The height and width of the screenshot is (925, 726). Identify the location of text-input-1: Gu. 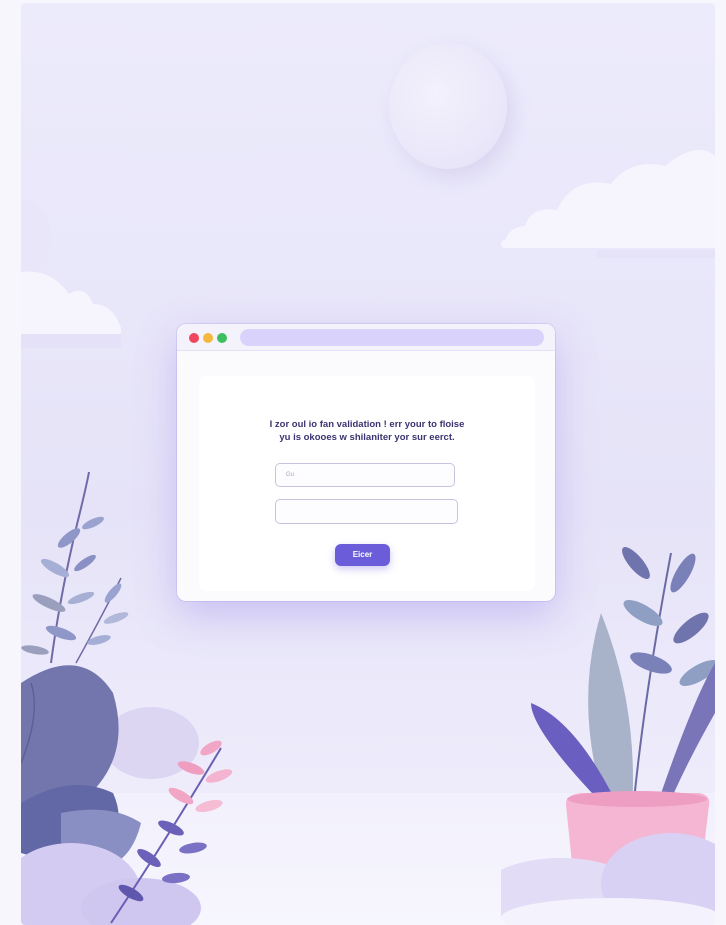
(365, 475).